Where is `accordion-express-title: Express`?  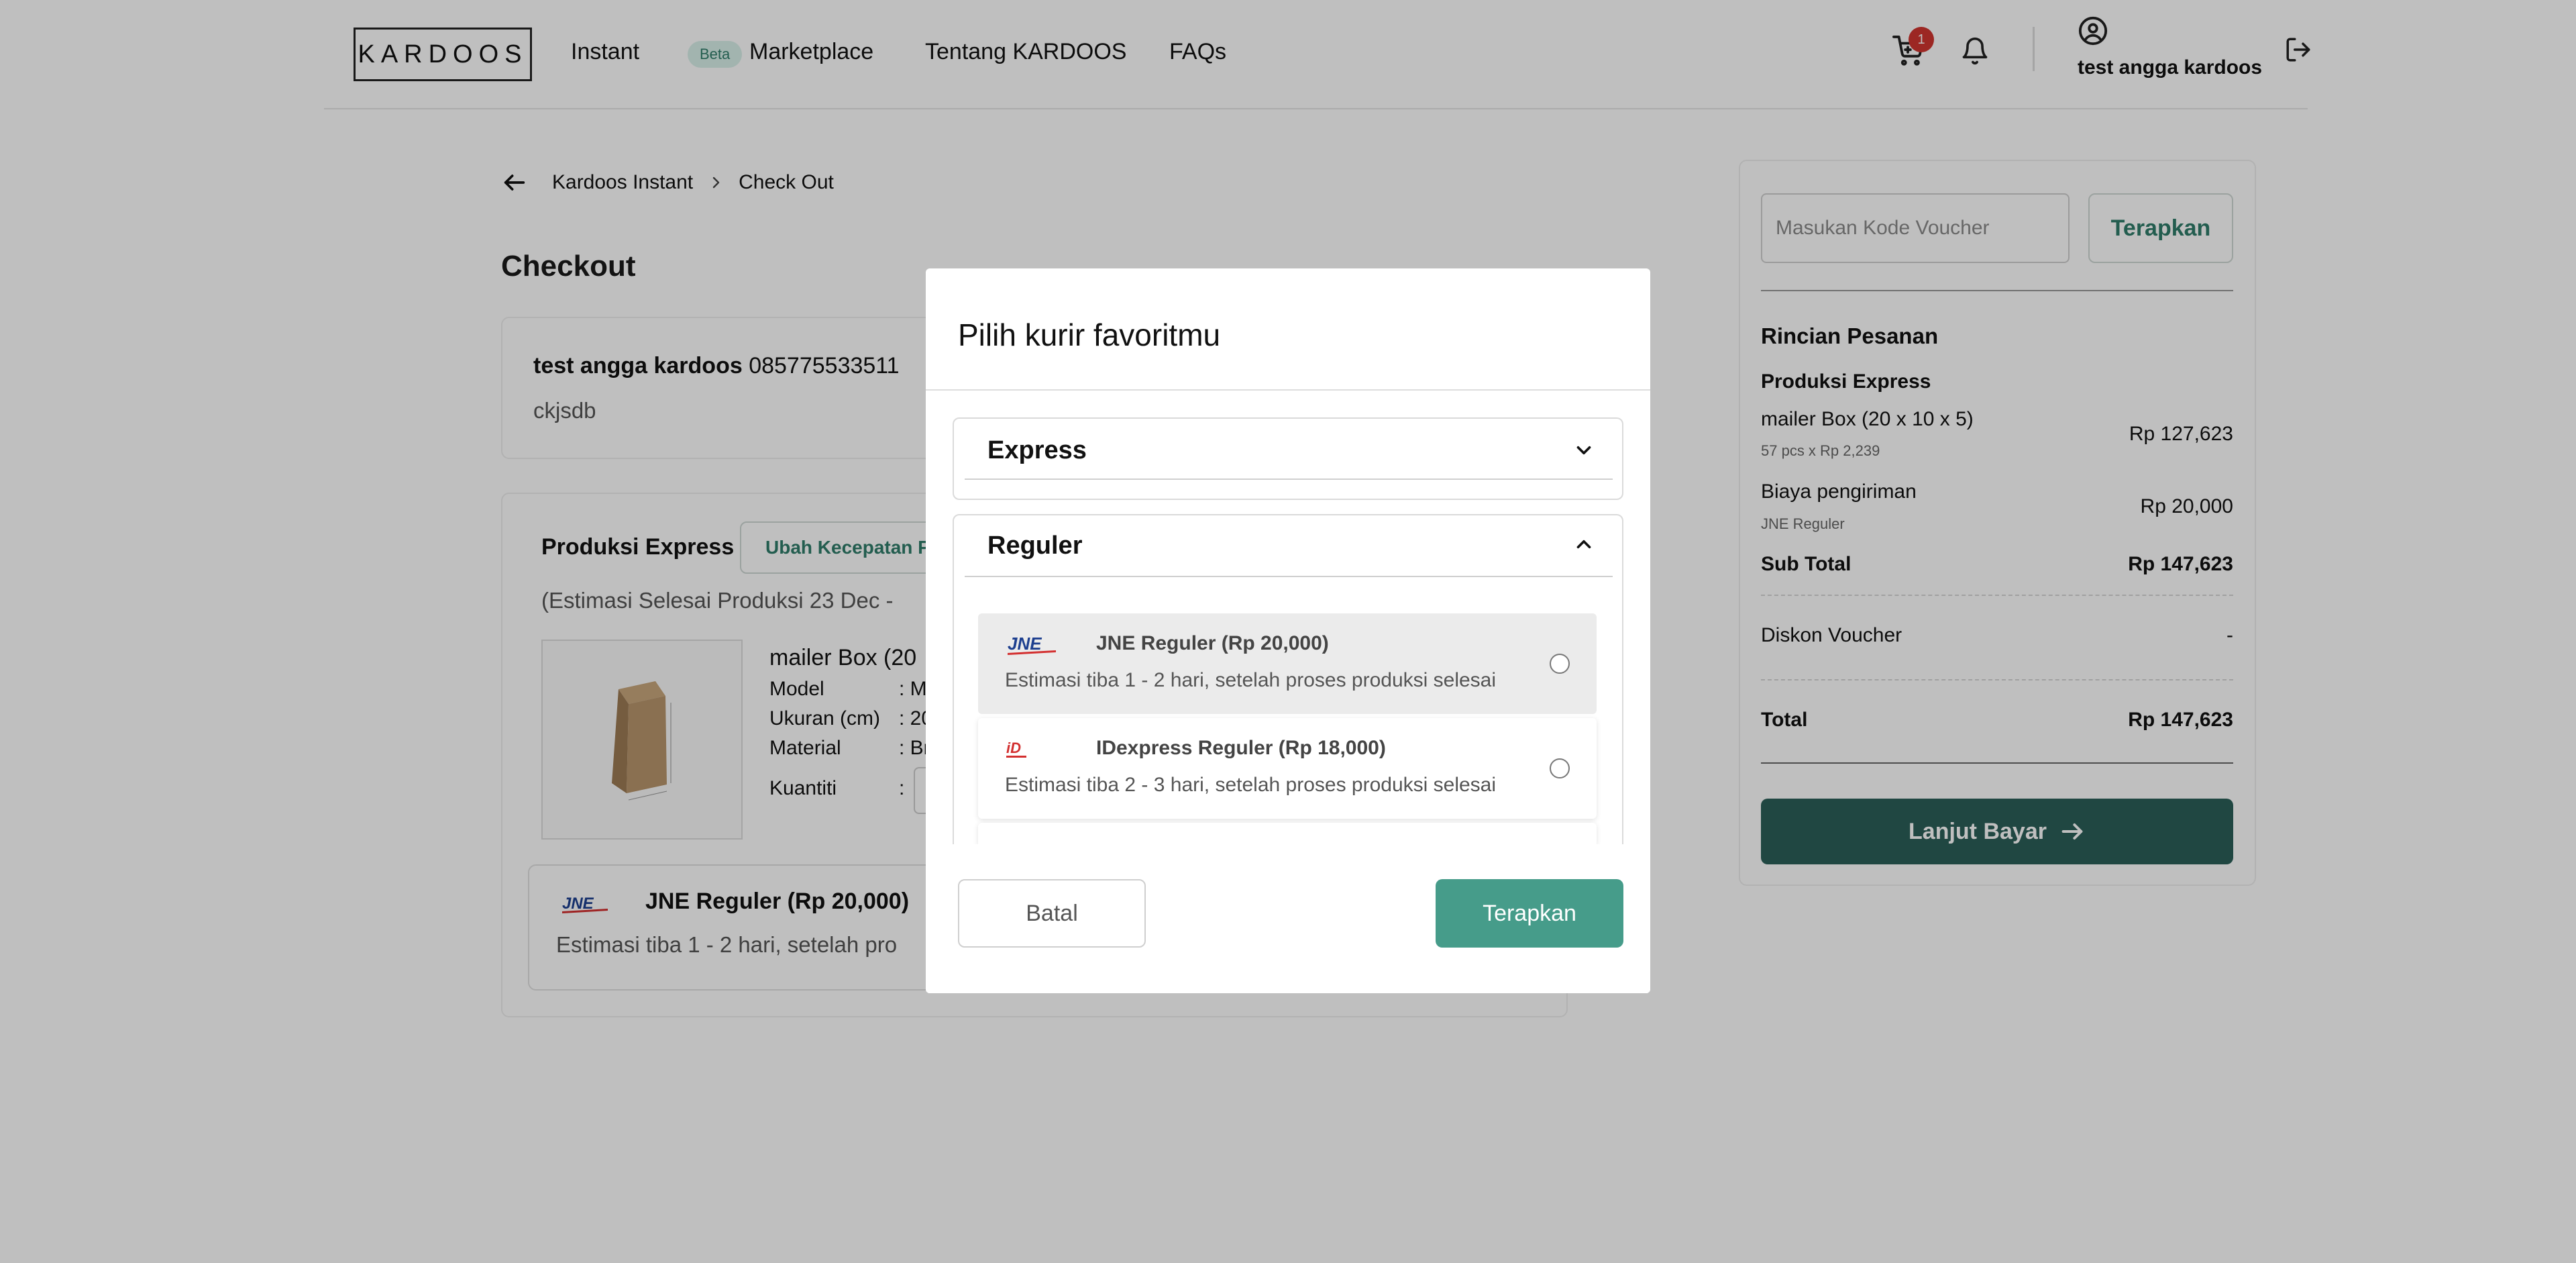
accordion-express-title: Express is located at coordinates (1037, 450).